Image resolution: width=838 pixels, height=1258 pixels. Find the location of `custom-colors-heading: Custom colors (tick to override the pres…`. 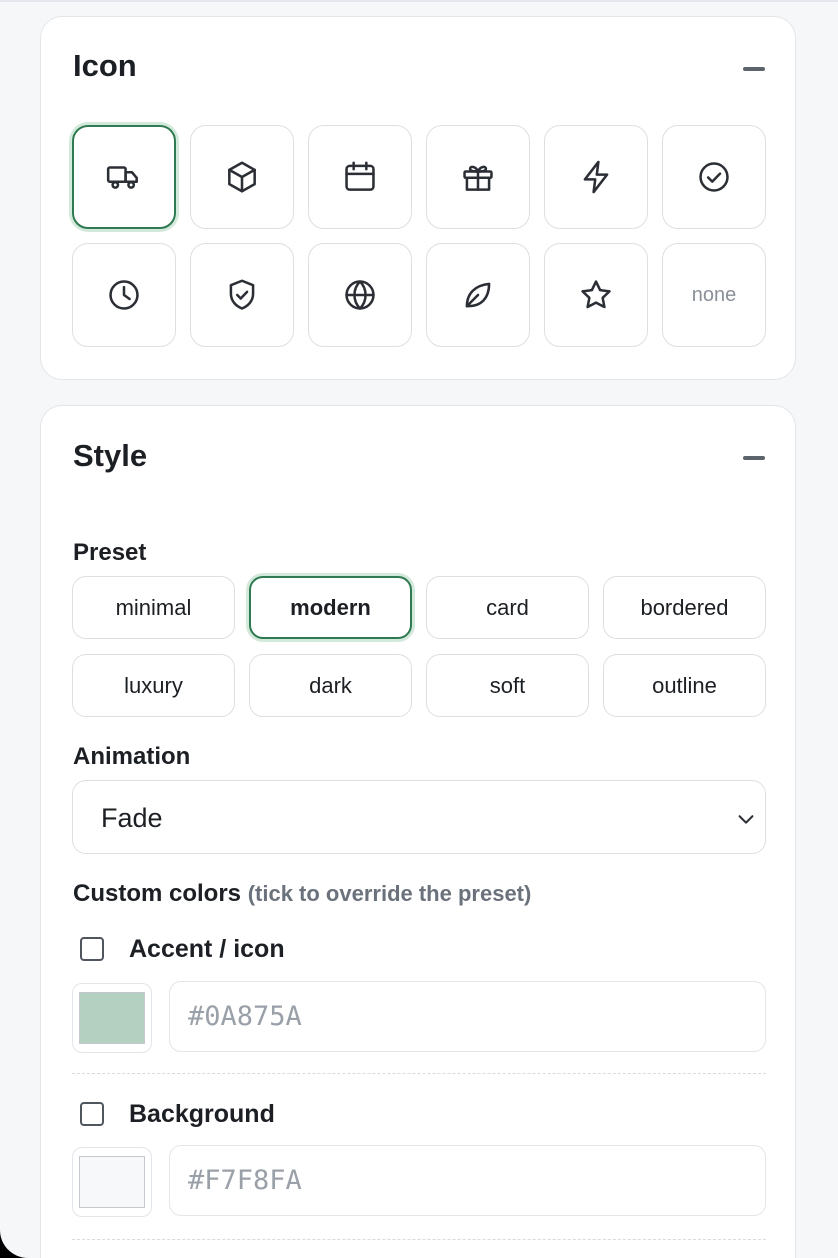

custom-colors-heading: Custom colors (tick to override the pres… is located at coordinates (302, 894).